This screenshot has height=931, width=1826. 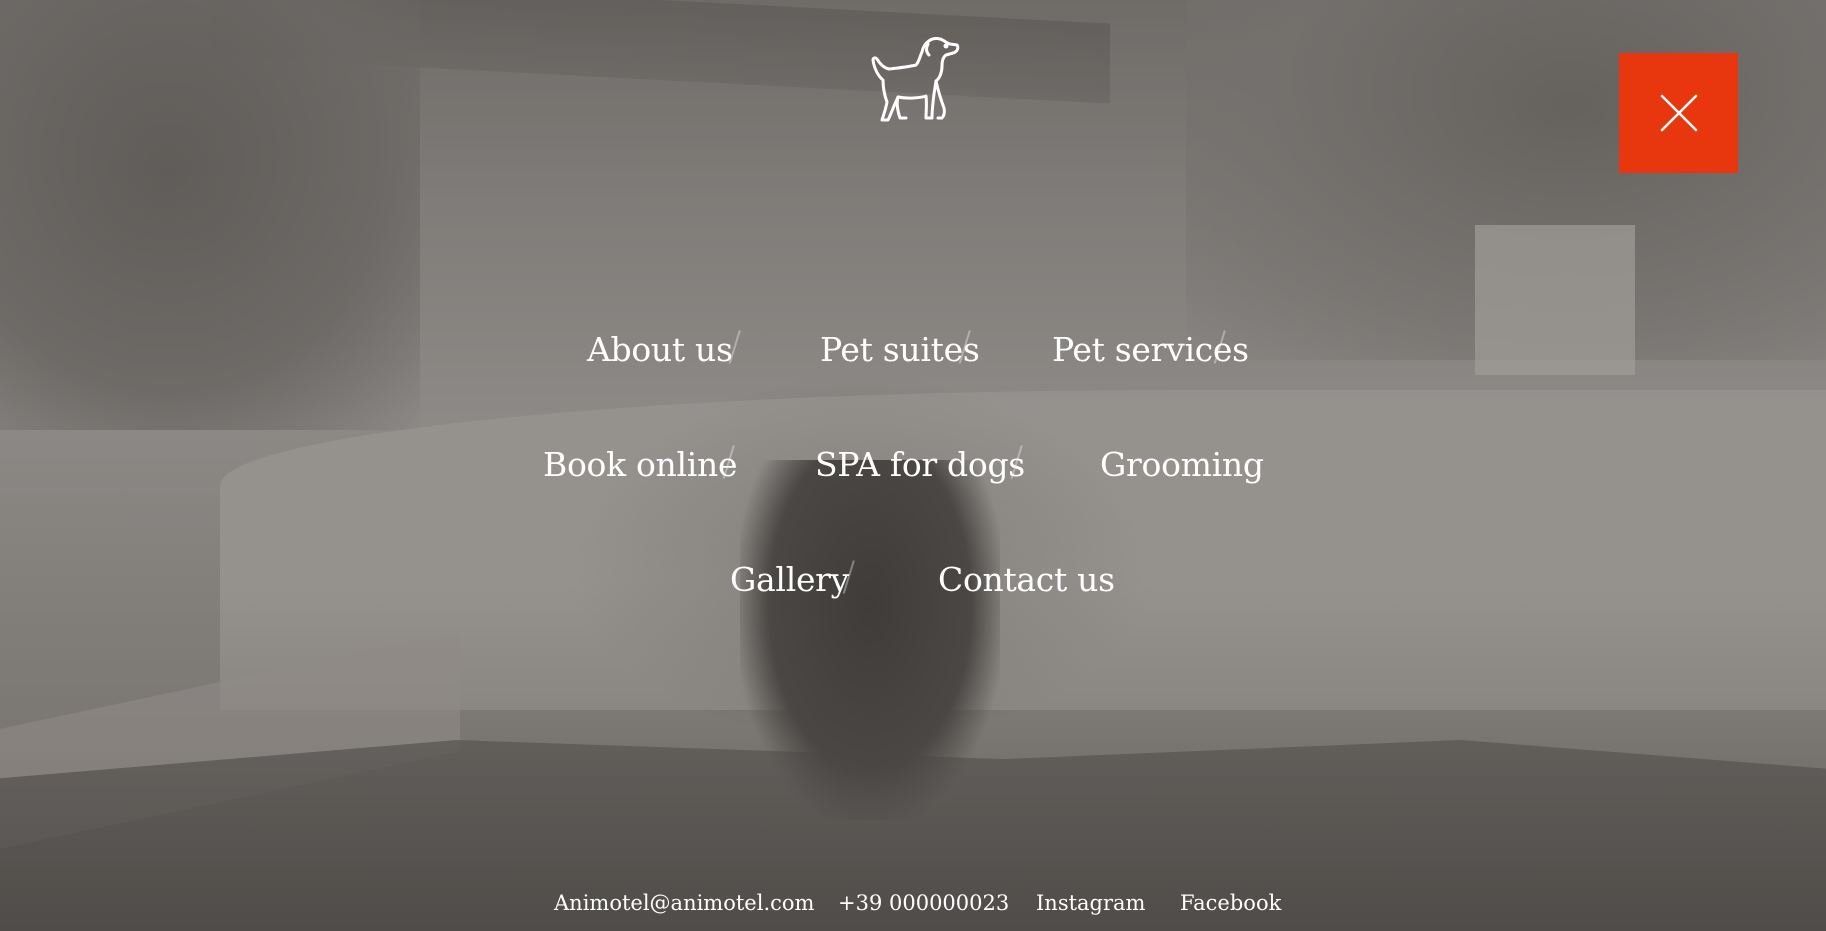 What do you see at coordinates (1555, 300) in the screenshot?
I see `background-cabinet` at bounding box center [1555, 300].